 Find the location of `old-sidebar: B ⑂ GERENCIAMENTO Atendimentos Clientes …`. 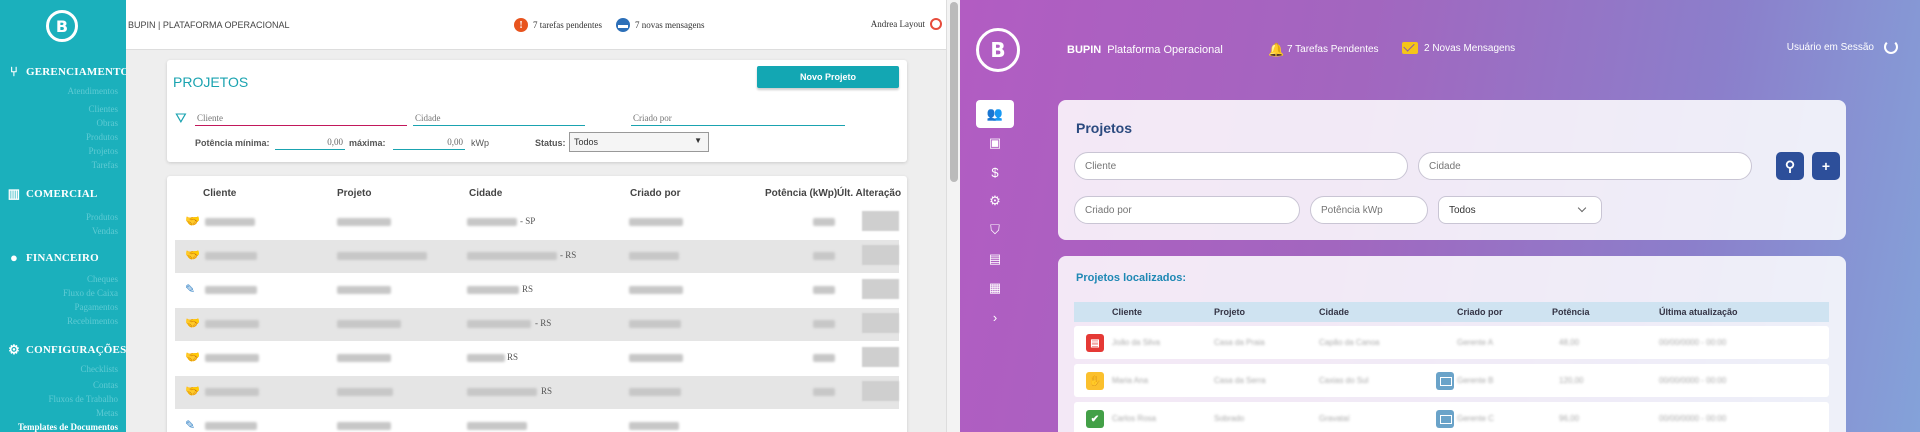

old-sidebar: B ⑂ GERENCIAMENTO Atendimentos Clientes … is located at coordinates (63, 216).